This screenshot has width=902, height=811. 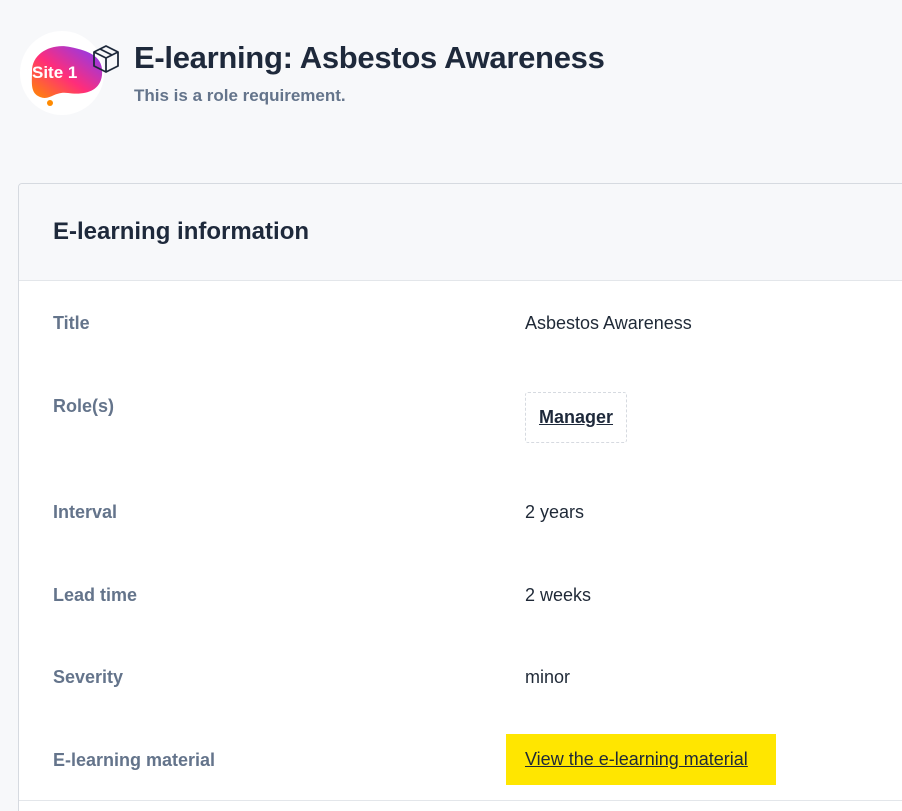 What do you see at coordinates (555, 512) in the screenshot?
I see `value-interval: 2 years` at bounding box center [555, 512].